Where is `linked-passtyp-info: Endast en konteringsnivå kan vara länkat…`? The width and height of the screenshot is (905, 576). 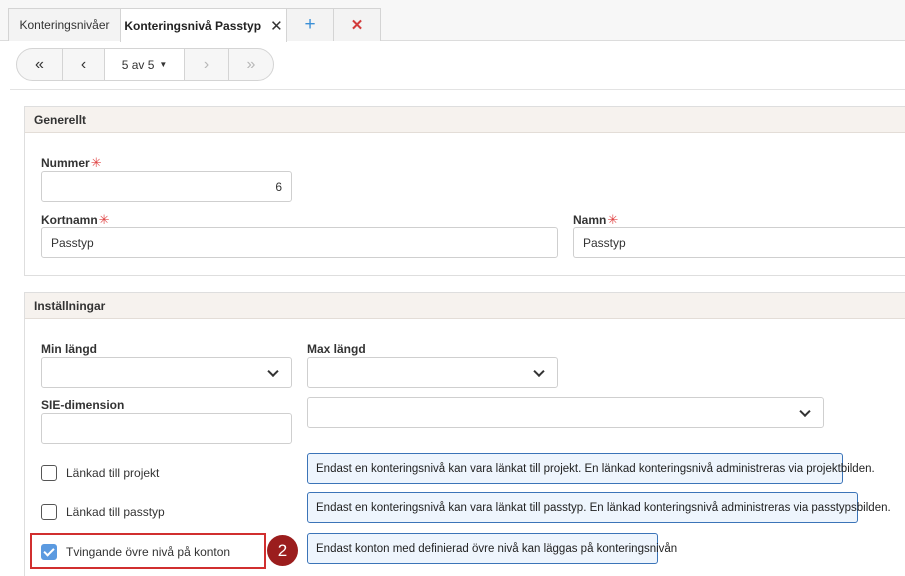 linked-passtyp-info: Endast en konteringsnivå kan vara länkat… is located at coordinates (599, 507).